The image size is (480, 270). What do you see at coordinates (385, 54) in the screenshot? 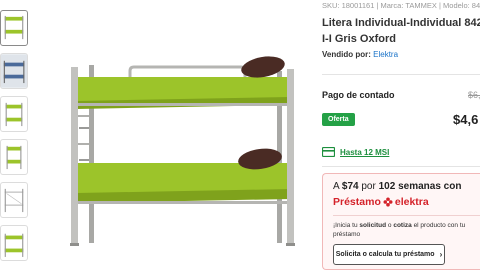
I see `seller-link: Elektra` at bounding box center [385, 54].